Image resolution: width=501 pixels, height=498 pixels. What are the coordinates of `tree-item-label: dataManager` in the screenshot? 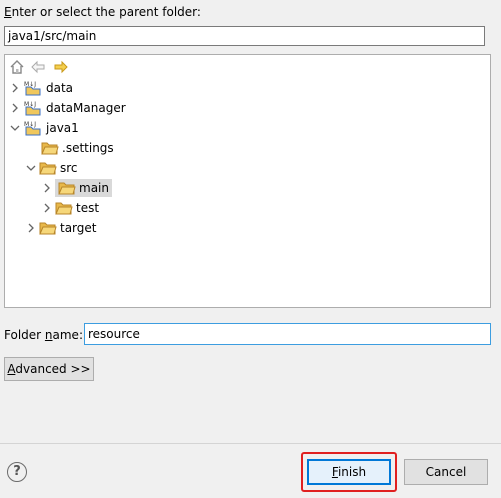 It's located at (86, 108).